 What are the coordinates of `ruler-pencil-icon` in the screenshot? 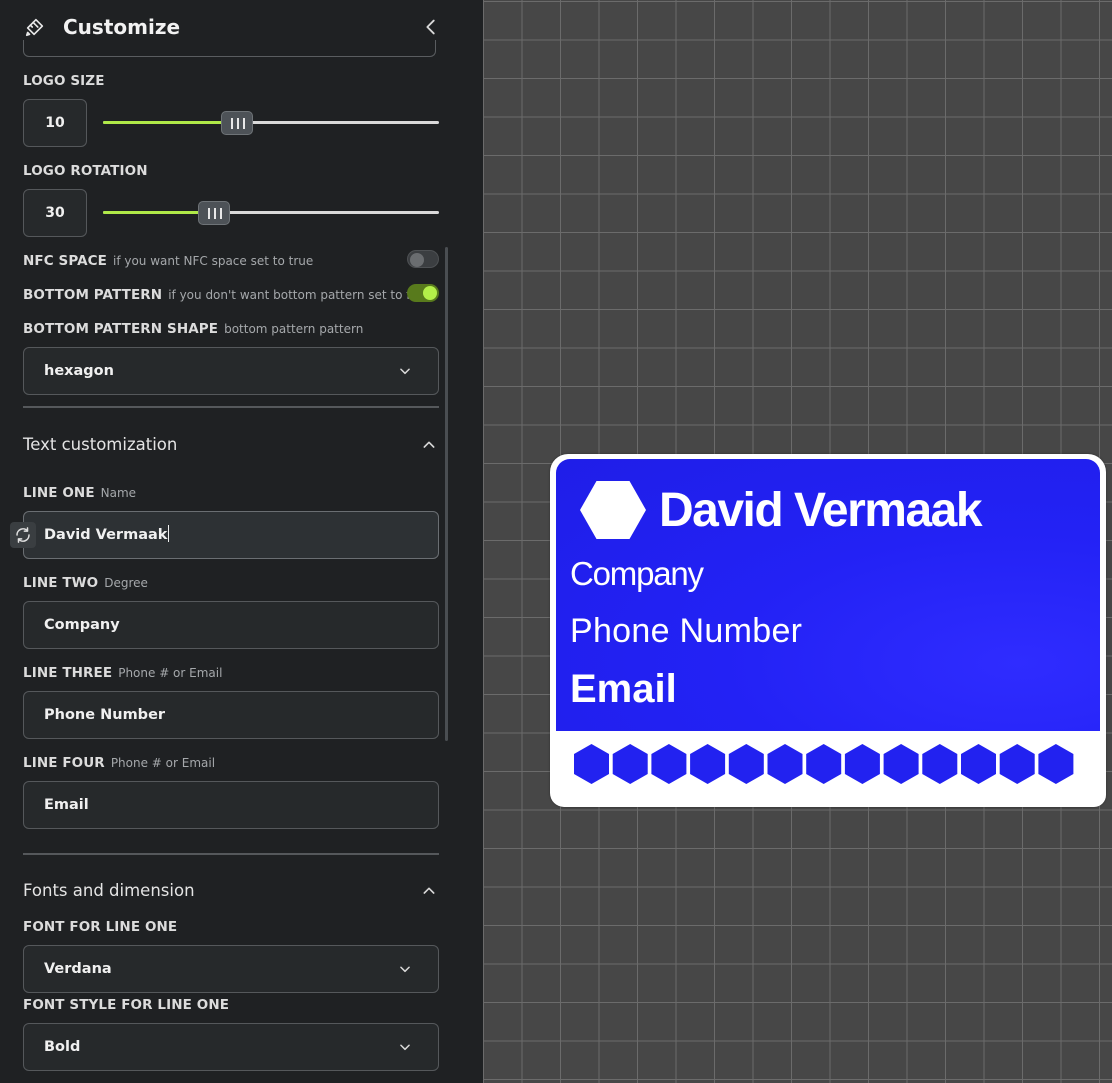 It's located at (34, 27).